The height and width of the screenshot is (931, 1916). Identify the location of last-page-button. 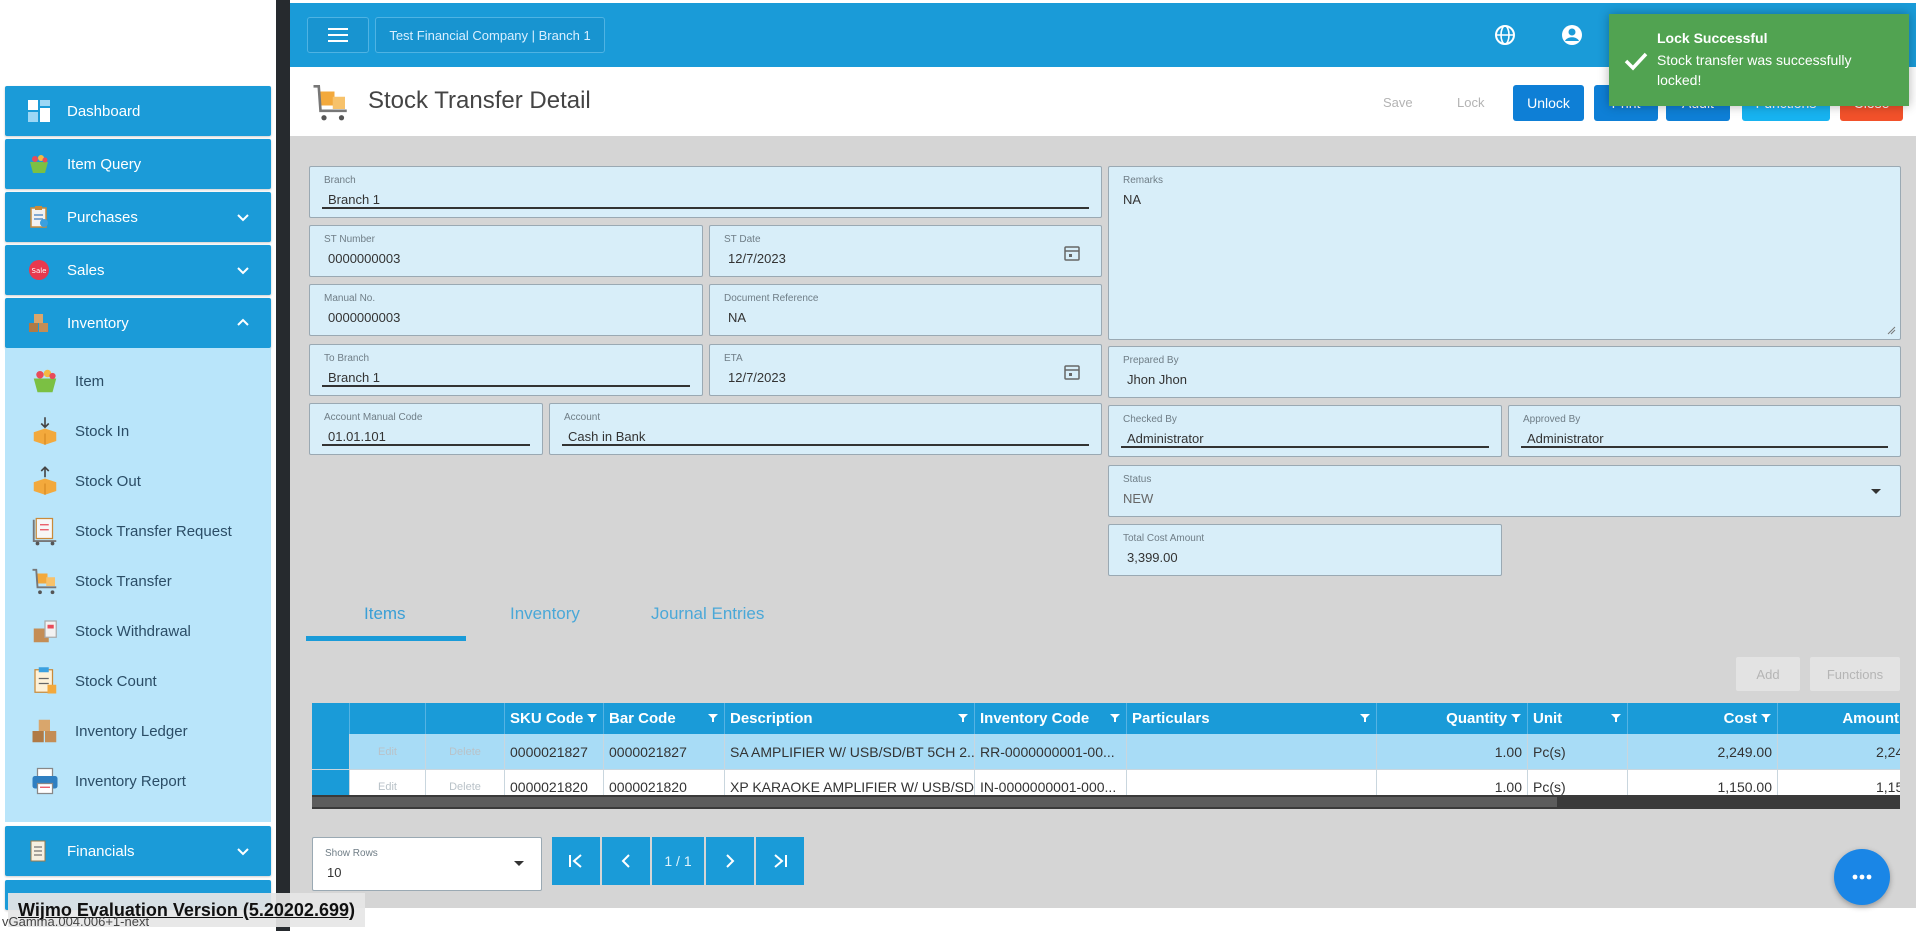
(780, 861).